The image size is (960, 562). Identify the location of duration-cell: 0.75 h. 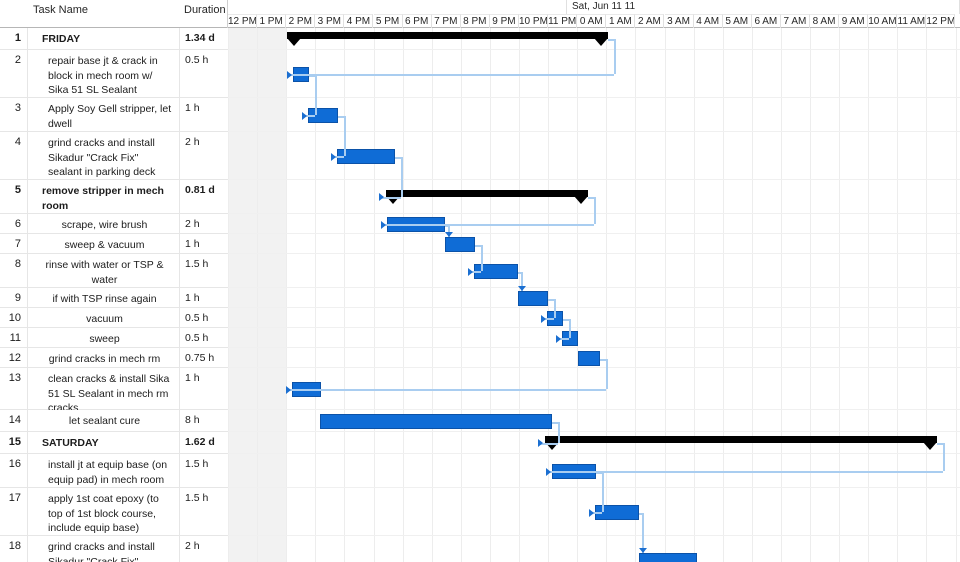
(203, 357).